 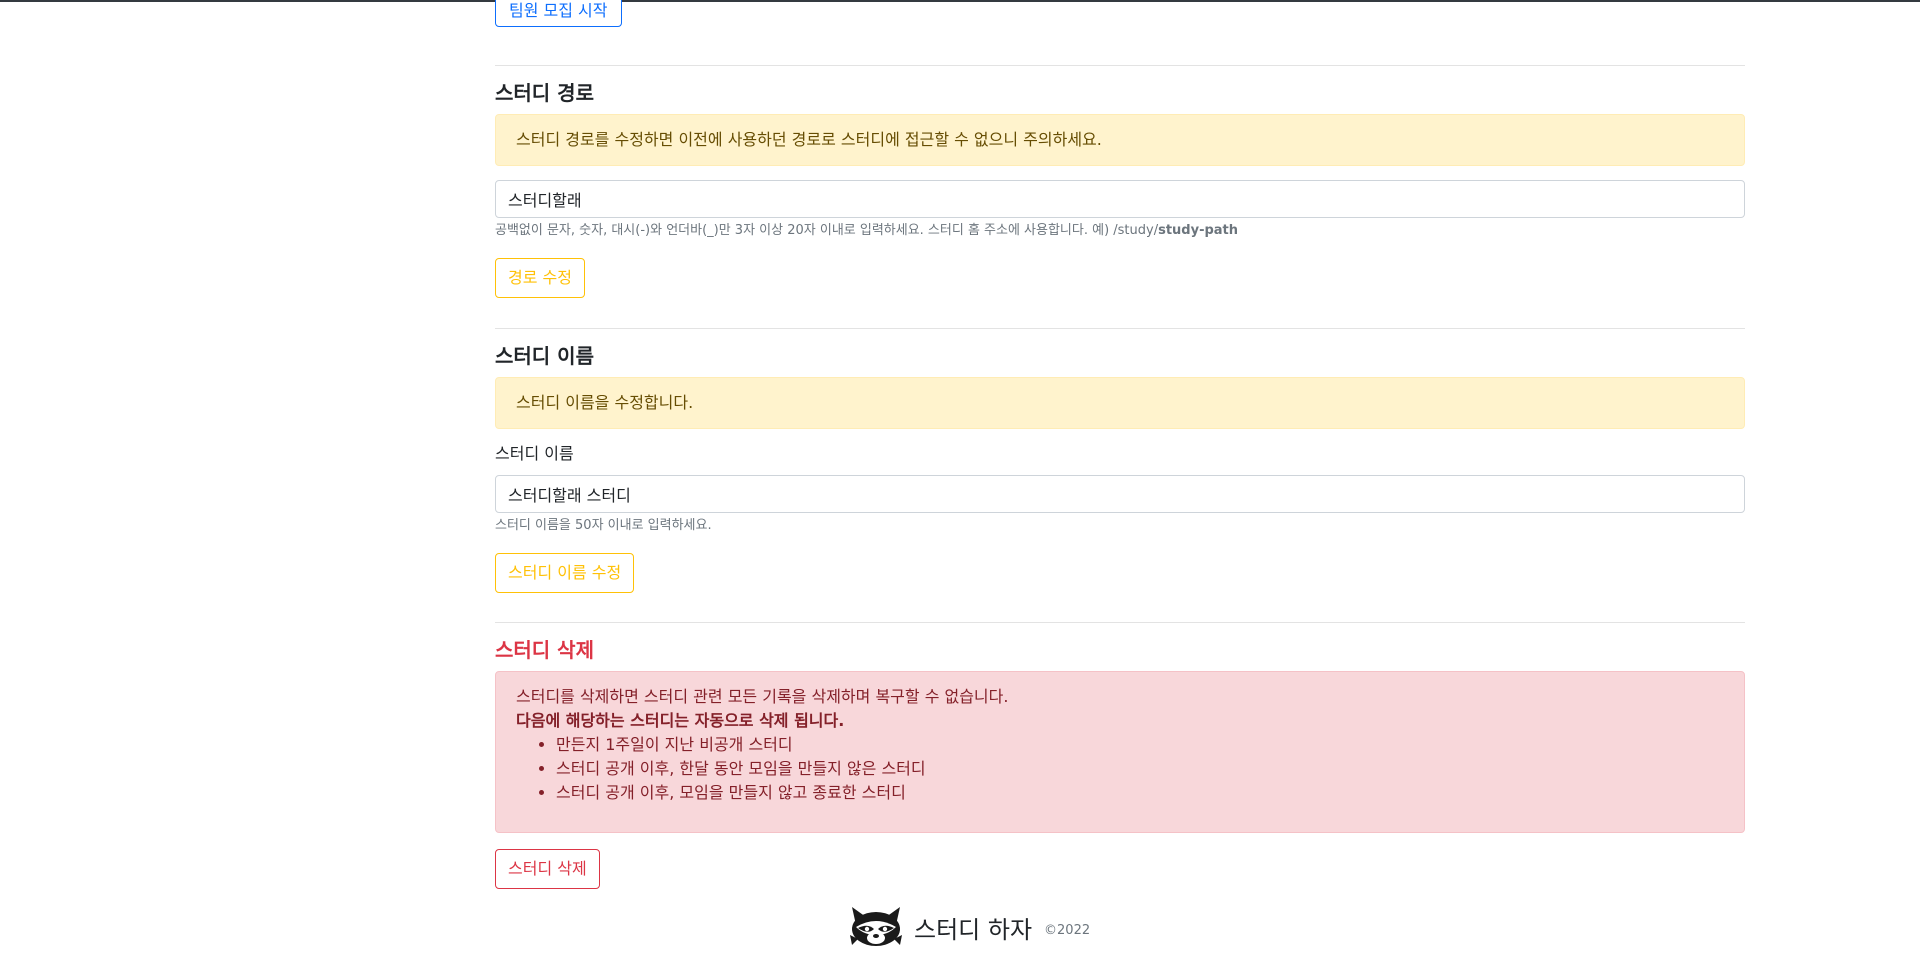 What do you see at coordinates (544, 650) in the screenshot?
I see `delete-section-title: 스터디 삭제` at bounding box center [544, 650].